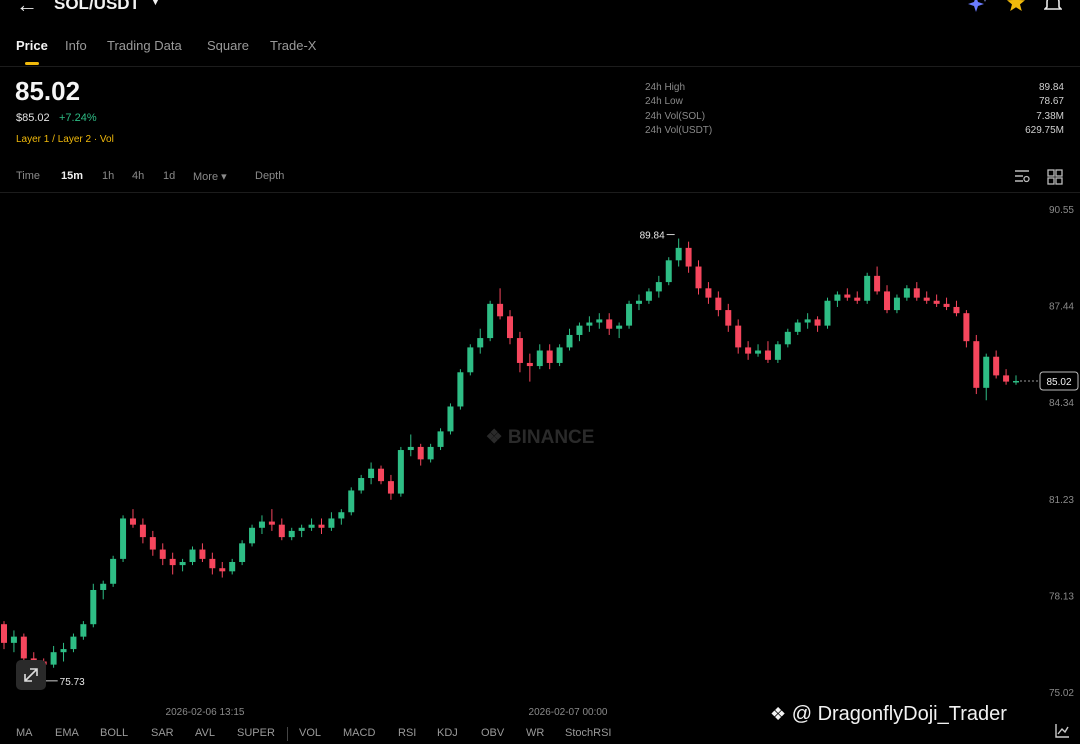  What do you see at coordinates (31, 675) in the screenshot?
I see `fullscreen-expand-icon` at bounding box center [31, 675].